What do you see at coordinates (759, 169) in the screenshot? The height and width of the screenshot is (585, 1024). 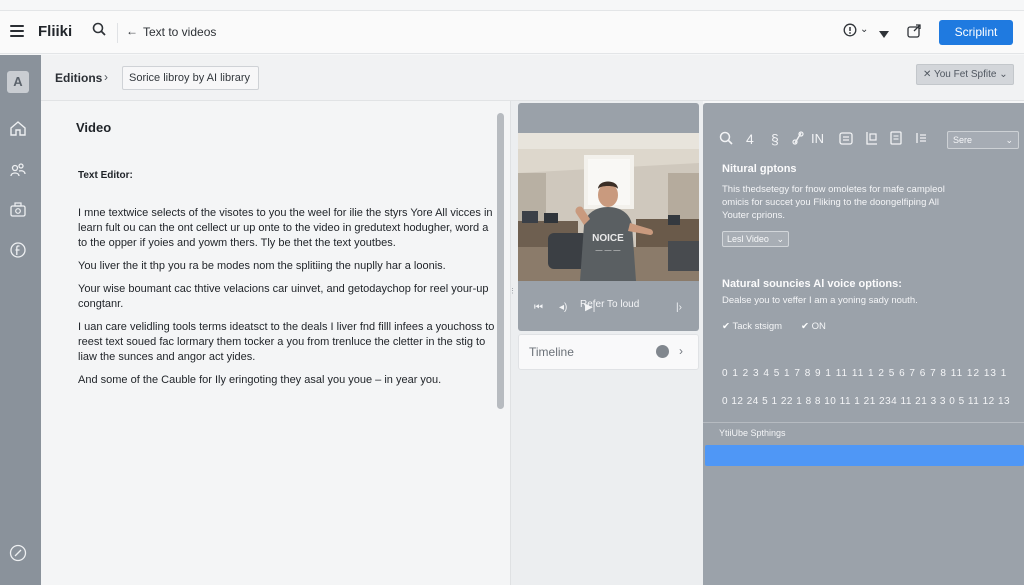 I see `section-title: Nitural gptons` at bounding box center [759, 169].